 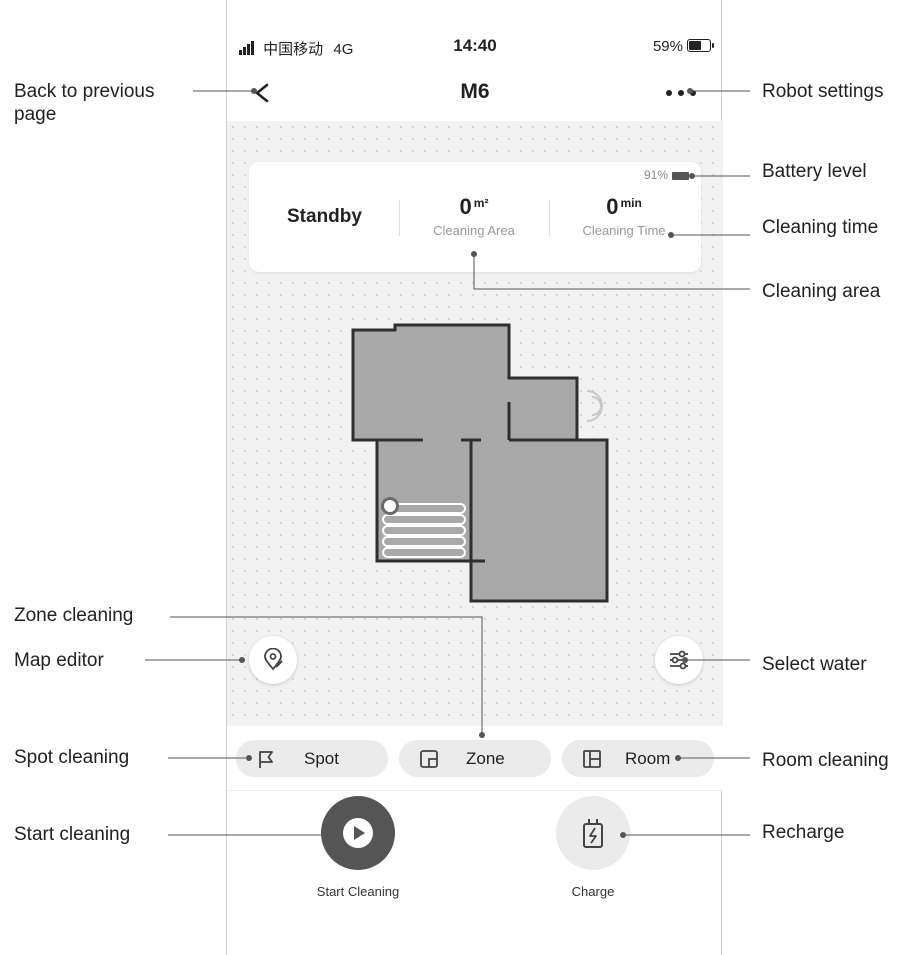 I want to click on charge-button, so click(x=593, y=833).